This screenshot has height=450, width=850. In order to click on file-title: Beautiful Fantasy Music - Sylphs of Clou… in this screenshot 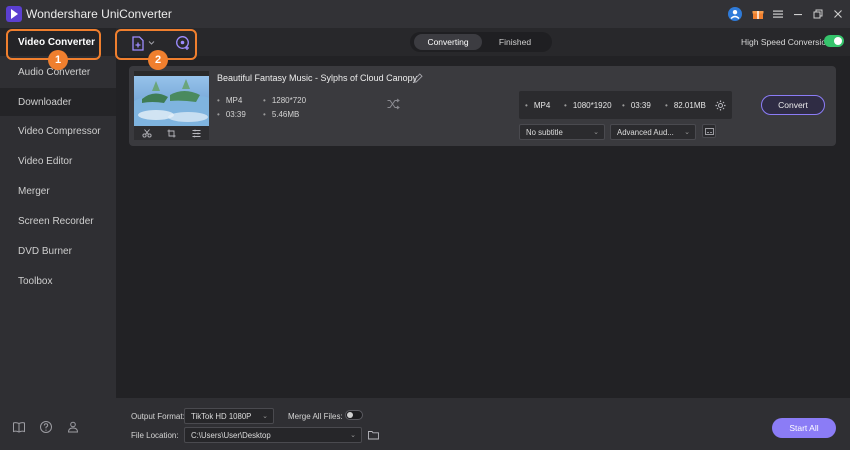, I will do `click(317, 78)`.